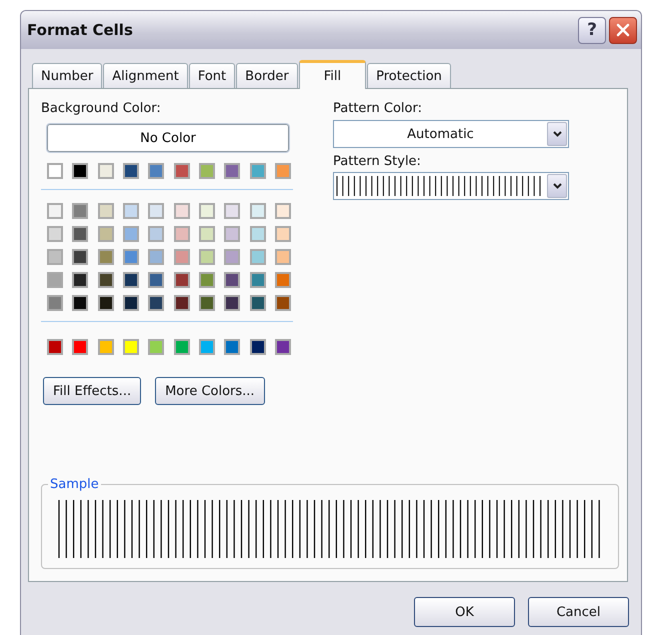  I want to click on tab: Number, so click(67, 75).